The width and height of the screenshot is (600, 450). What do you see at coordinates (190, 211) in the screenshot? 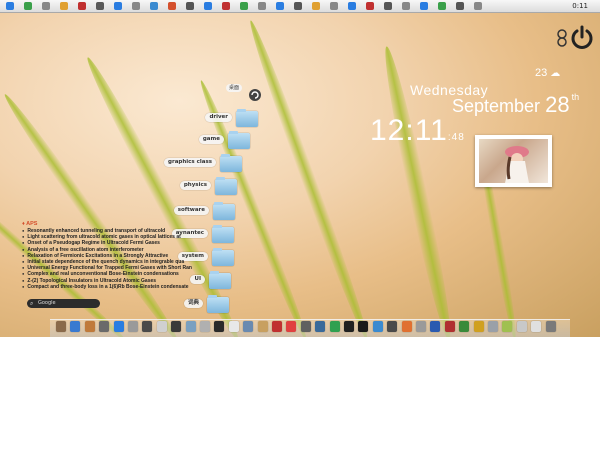
I see `stack-folder: software` at bounding box center [190, 211].